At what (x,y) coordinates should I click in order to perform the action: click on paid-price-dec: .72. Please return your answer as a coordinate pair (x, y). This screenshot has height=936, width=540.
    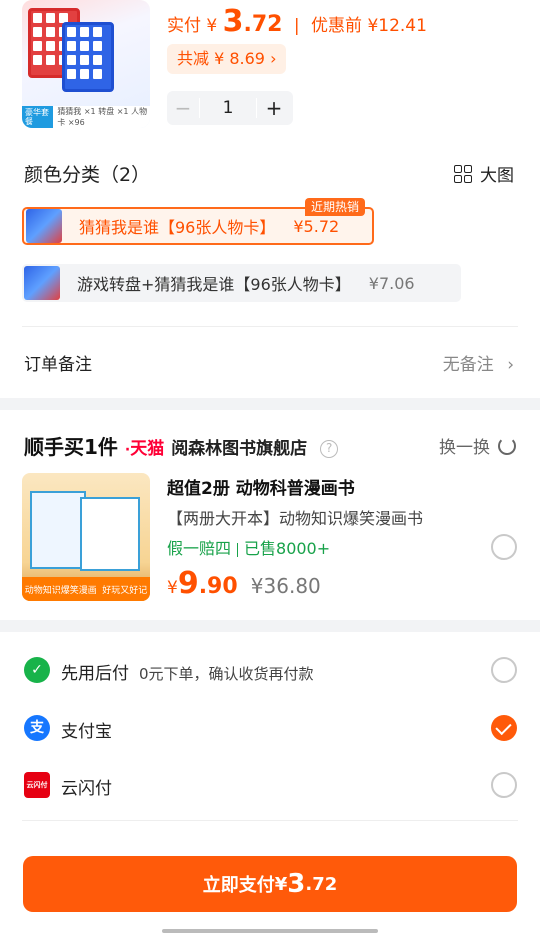
    Looking at the image, I should click on (263, 24).